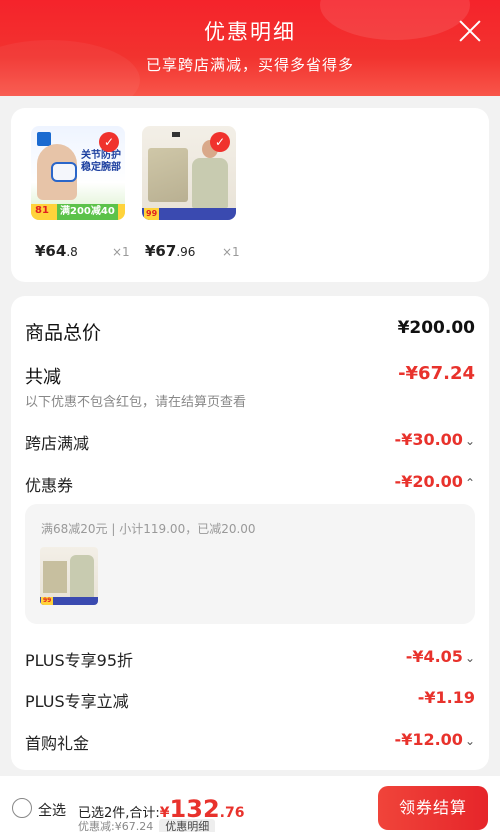 The height and width of the screenshot is (832, 500). What do you see at coordinates (69, 576) in the screenshot?
I see `coupon-product-thumbnail: 99` at bounding box center [69, 576].